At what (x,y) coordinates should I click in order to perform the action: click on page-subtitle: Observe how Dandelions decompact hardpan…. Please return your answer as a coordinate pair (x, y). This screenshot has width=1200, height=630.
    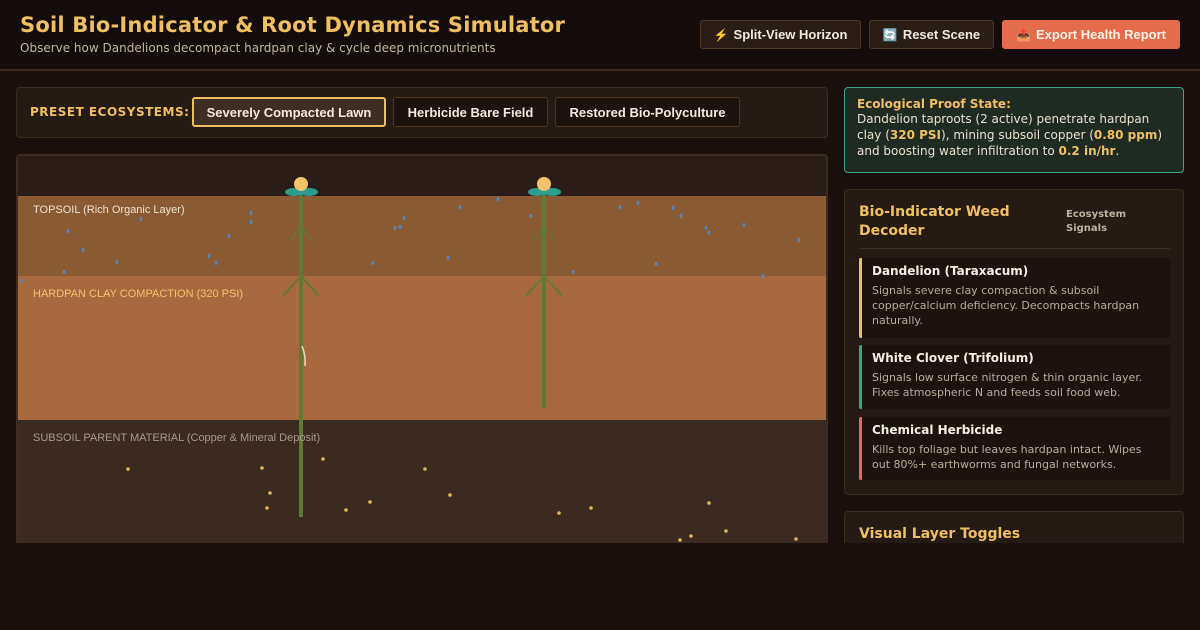
    Looking at the image, I should click on (258, 48).